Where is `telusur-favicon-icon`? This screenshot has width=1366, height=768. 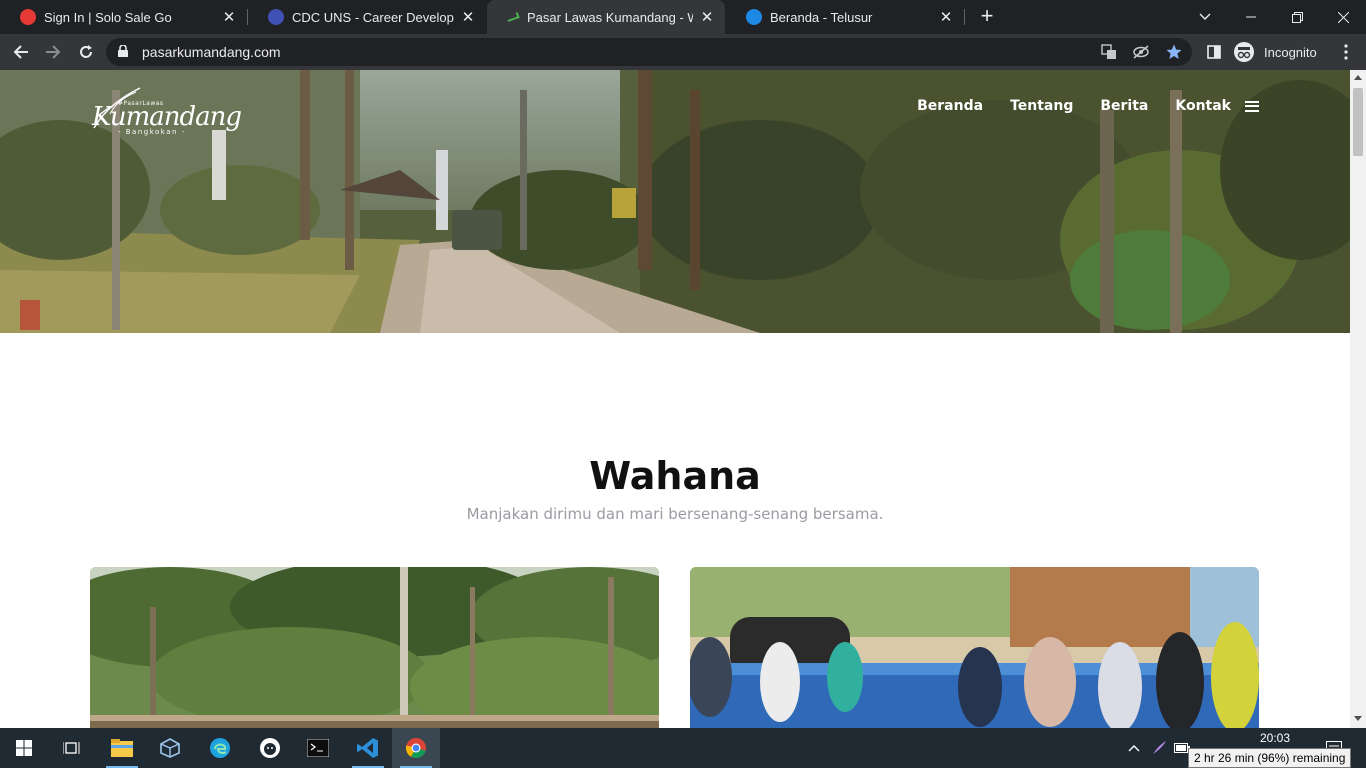 telusur-favicon-icon is located at coordinates (754, 17).